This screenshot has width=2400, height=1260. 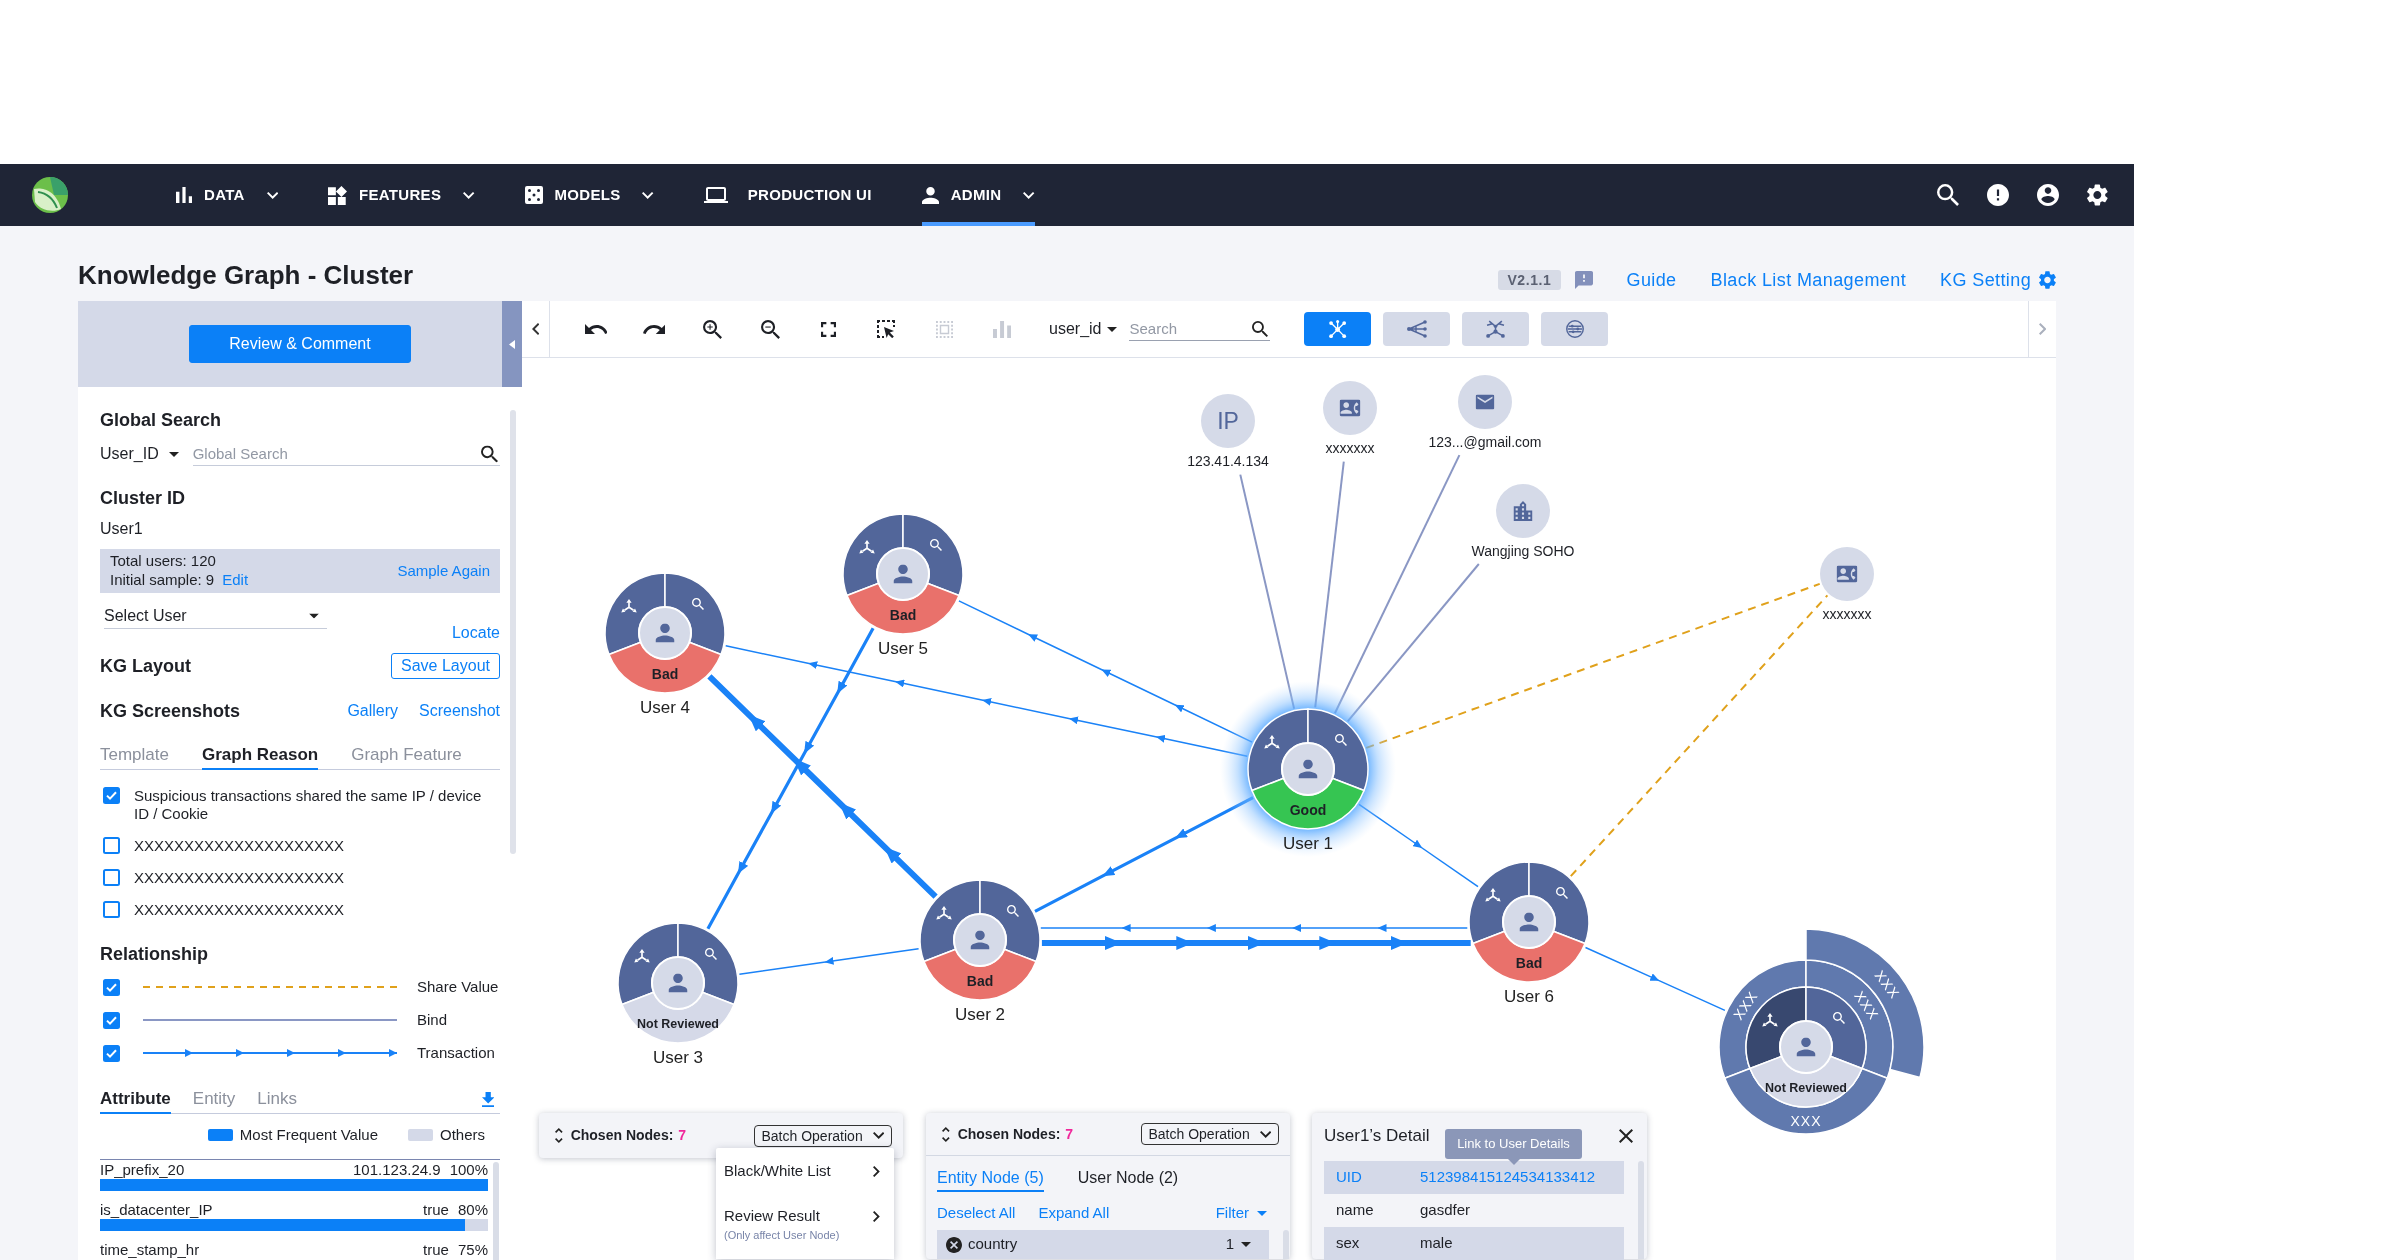 What do you see at coordinates (445, 666) in the screenshot?
I see `save-layout-button: Save Layout` at bounding box center [445, 666].